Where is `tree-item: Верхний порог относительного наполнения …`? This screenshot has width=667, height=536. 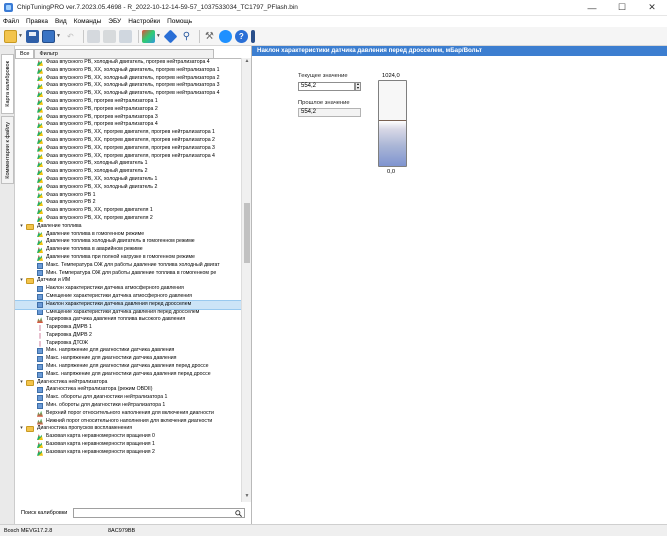
tree-item: Верхний порог относительного наполнения … is located at coordinates (128, 414).